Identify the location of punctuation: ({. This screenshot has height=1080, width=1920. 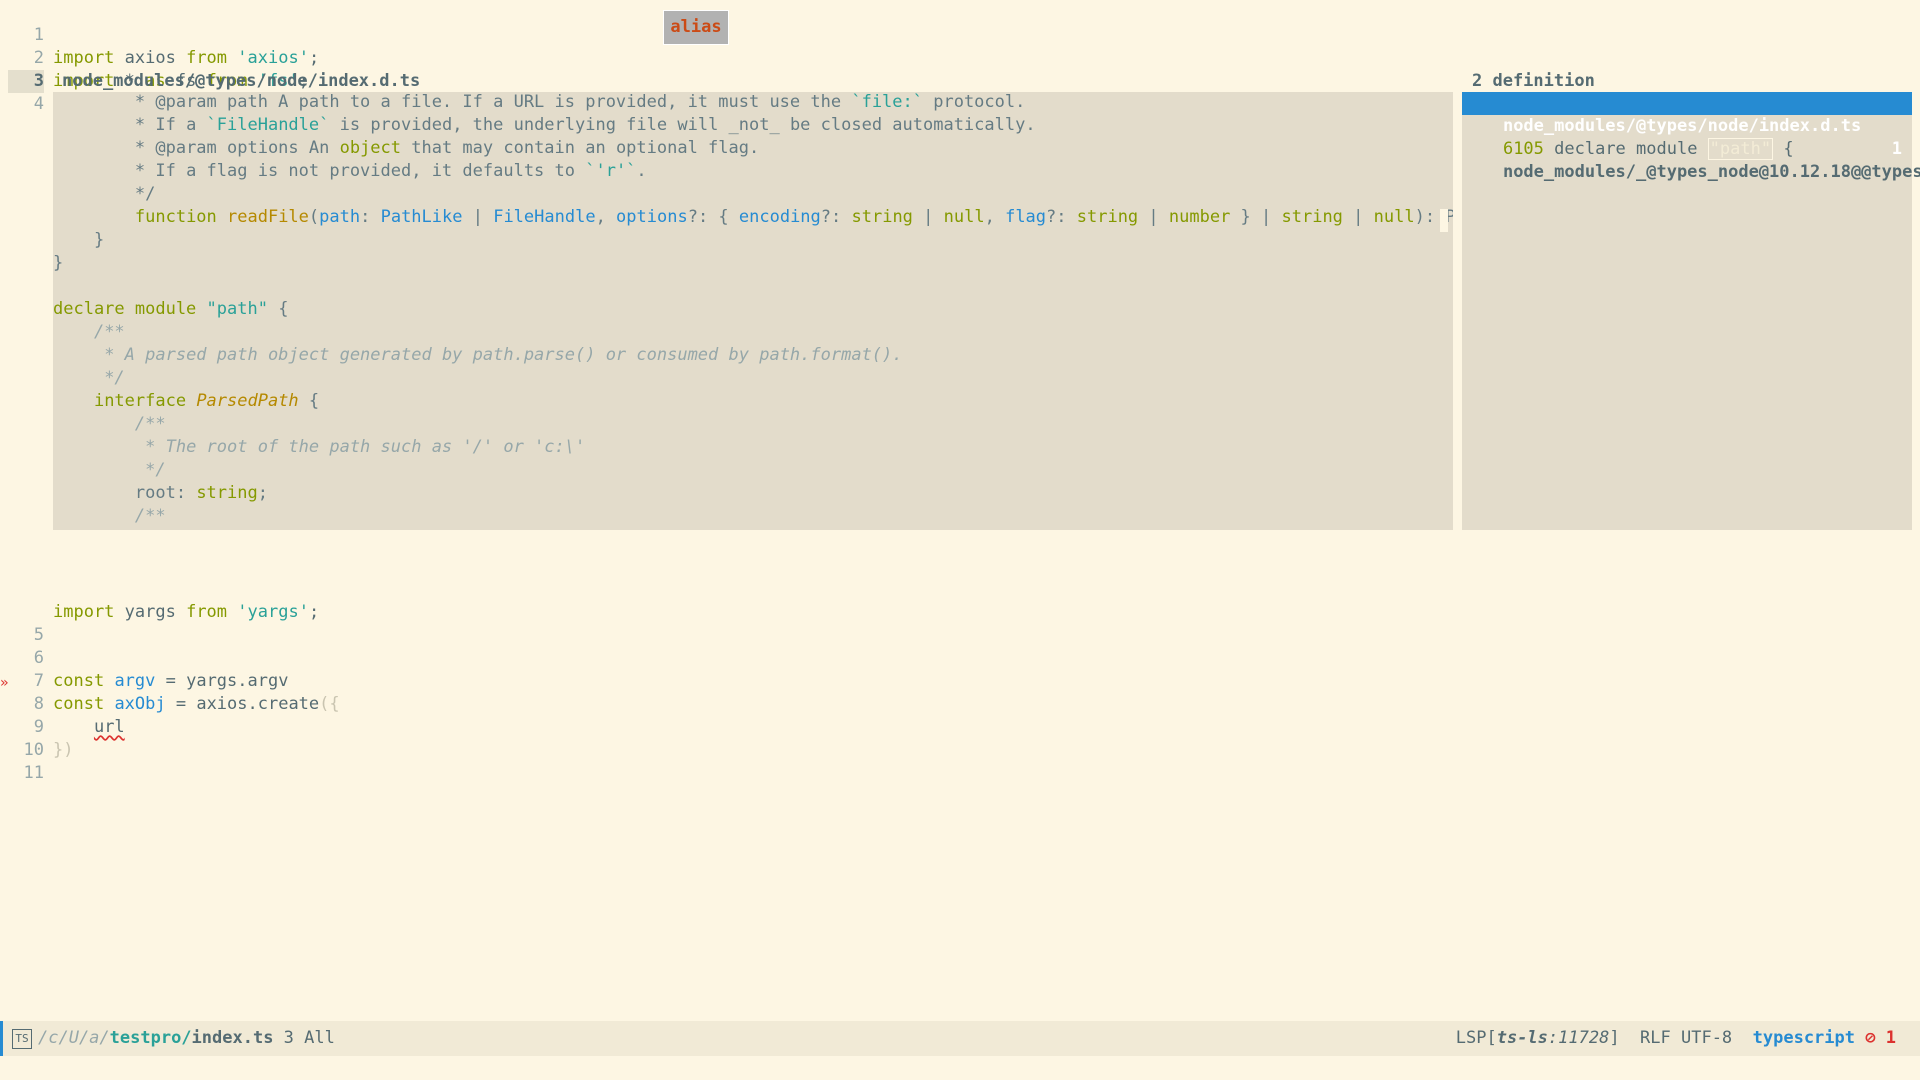
(329, 704).